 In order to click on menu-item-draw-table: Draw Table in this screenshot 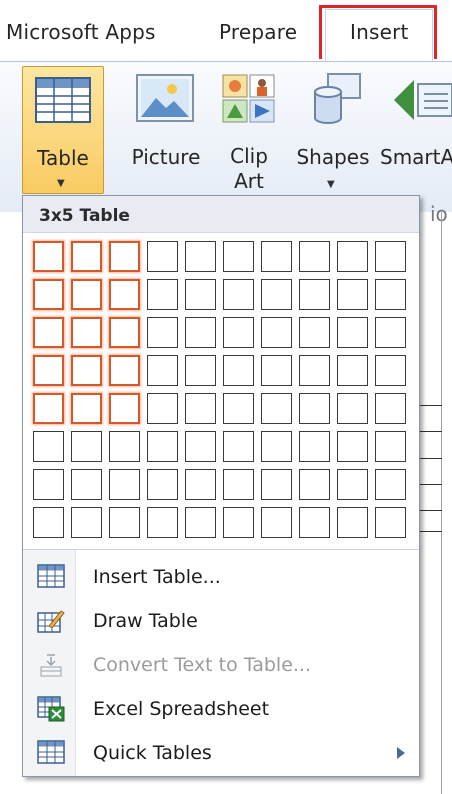, I will do `click(221, 620)`.